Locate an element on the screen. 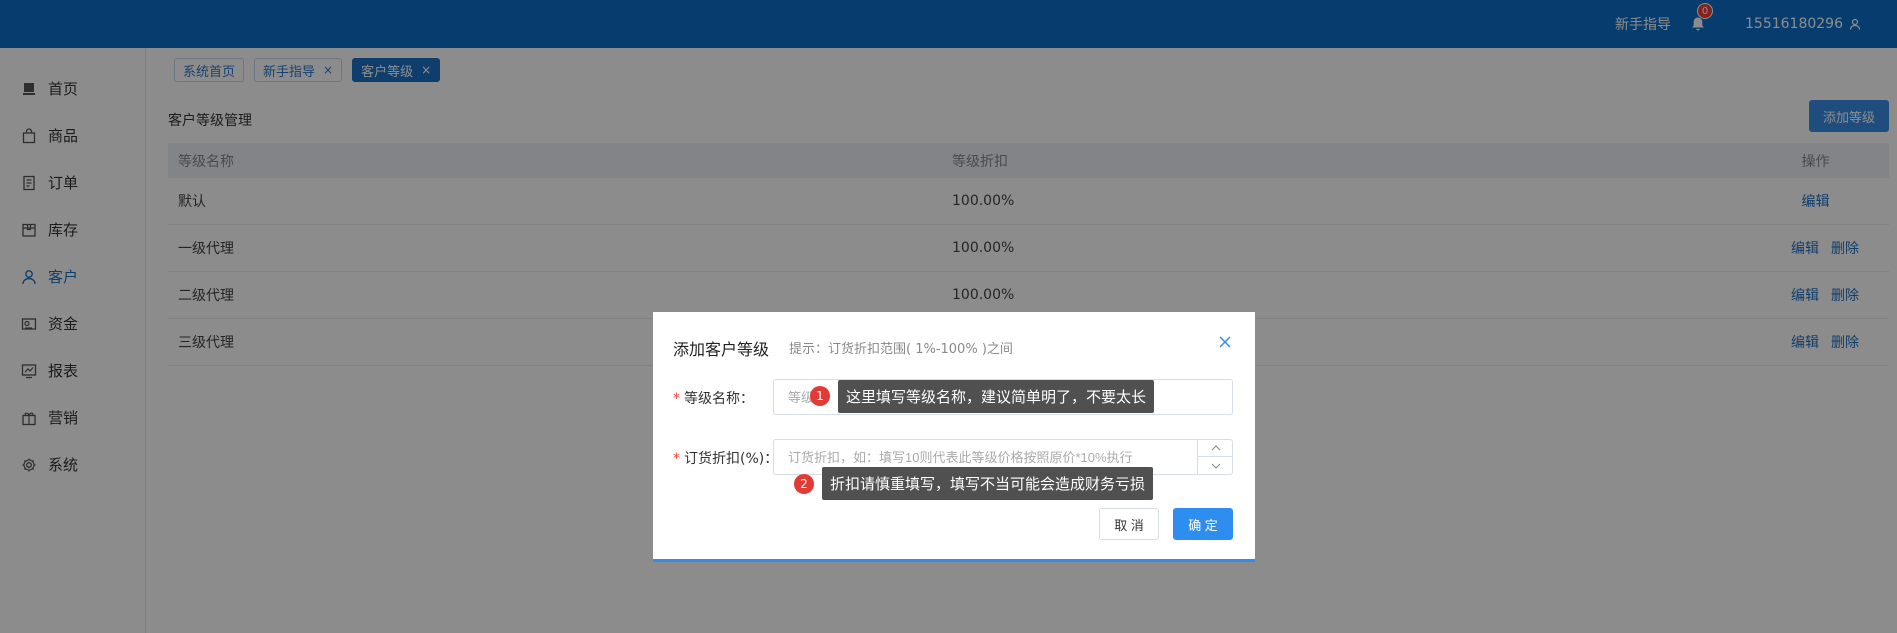 This screenshot has height=633, width=1897. chevron-down-icon is located at coordinates (1215, 466).